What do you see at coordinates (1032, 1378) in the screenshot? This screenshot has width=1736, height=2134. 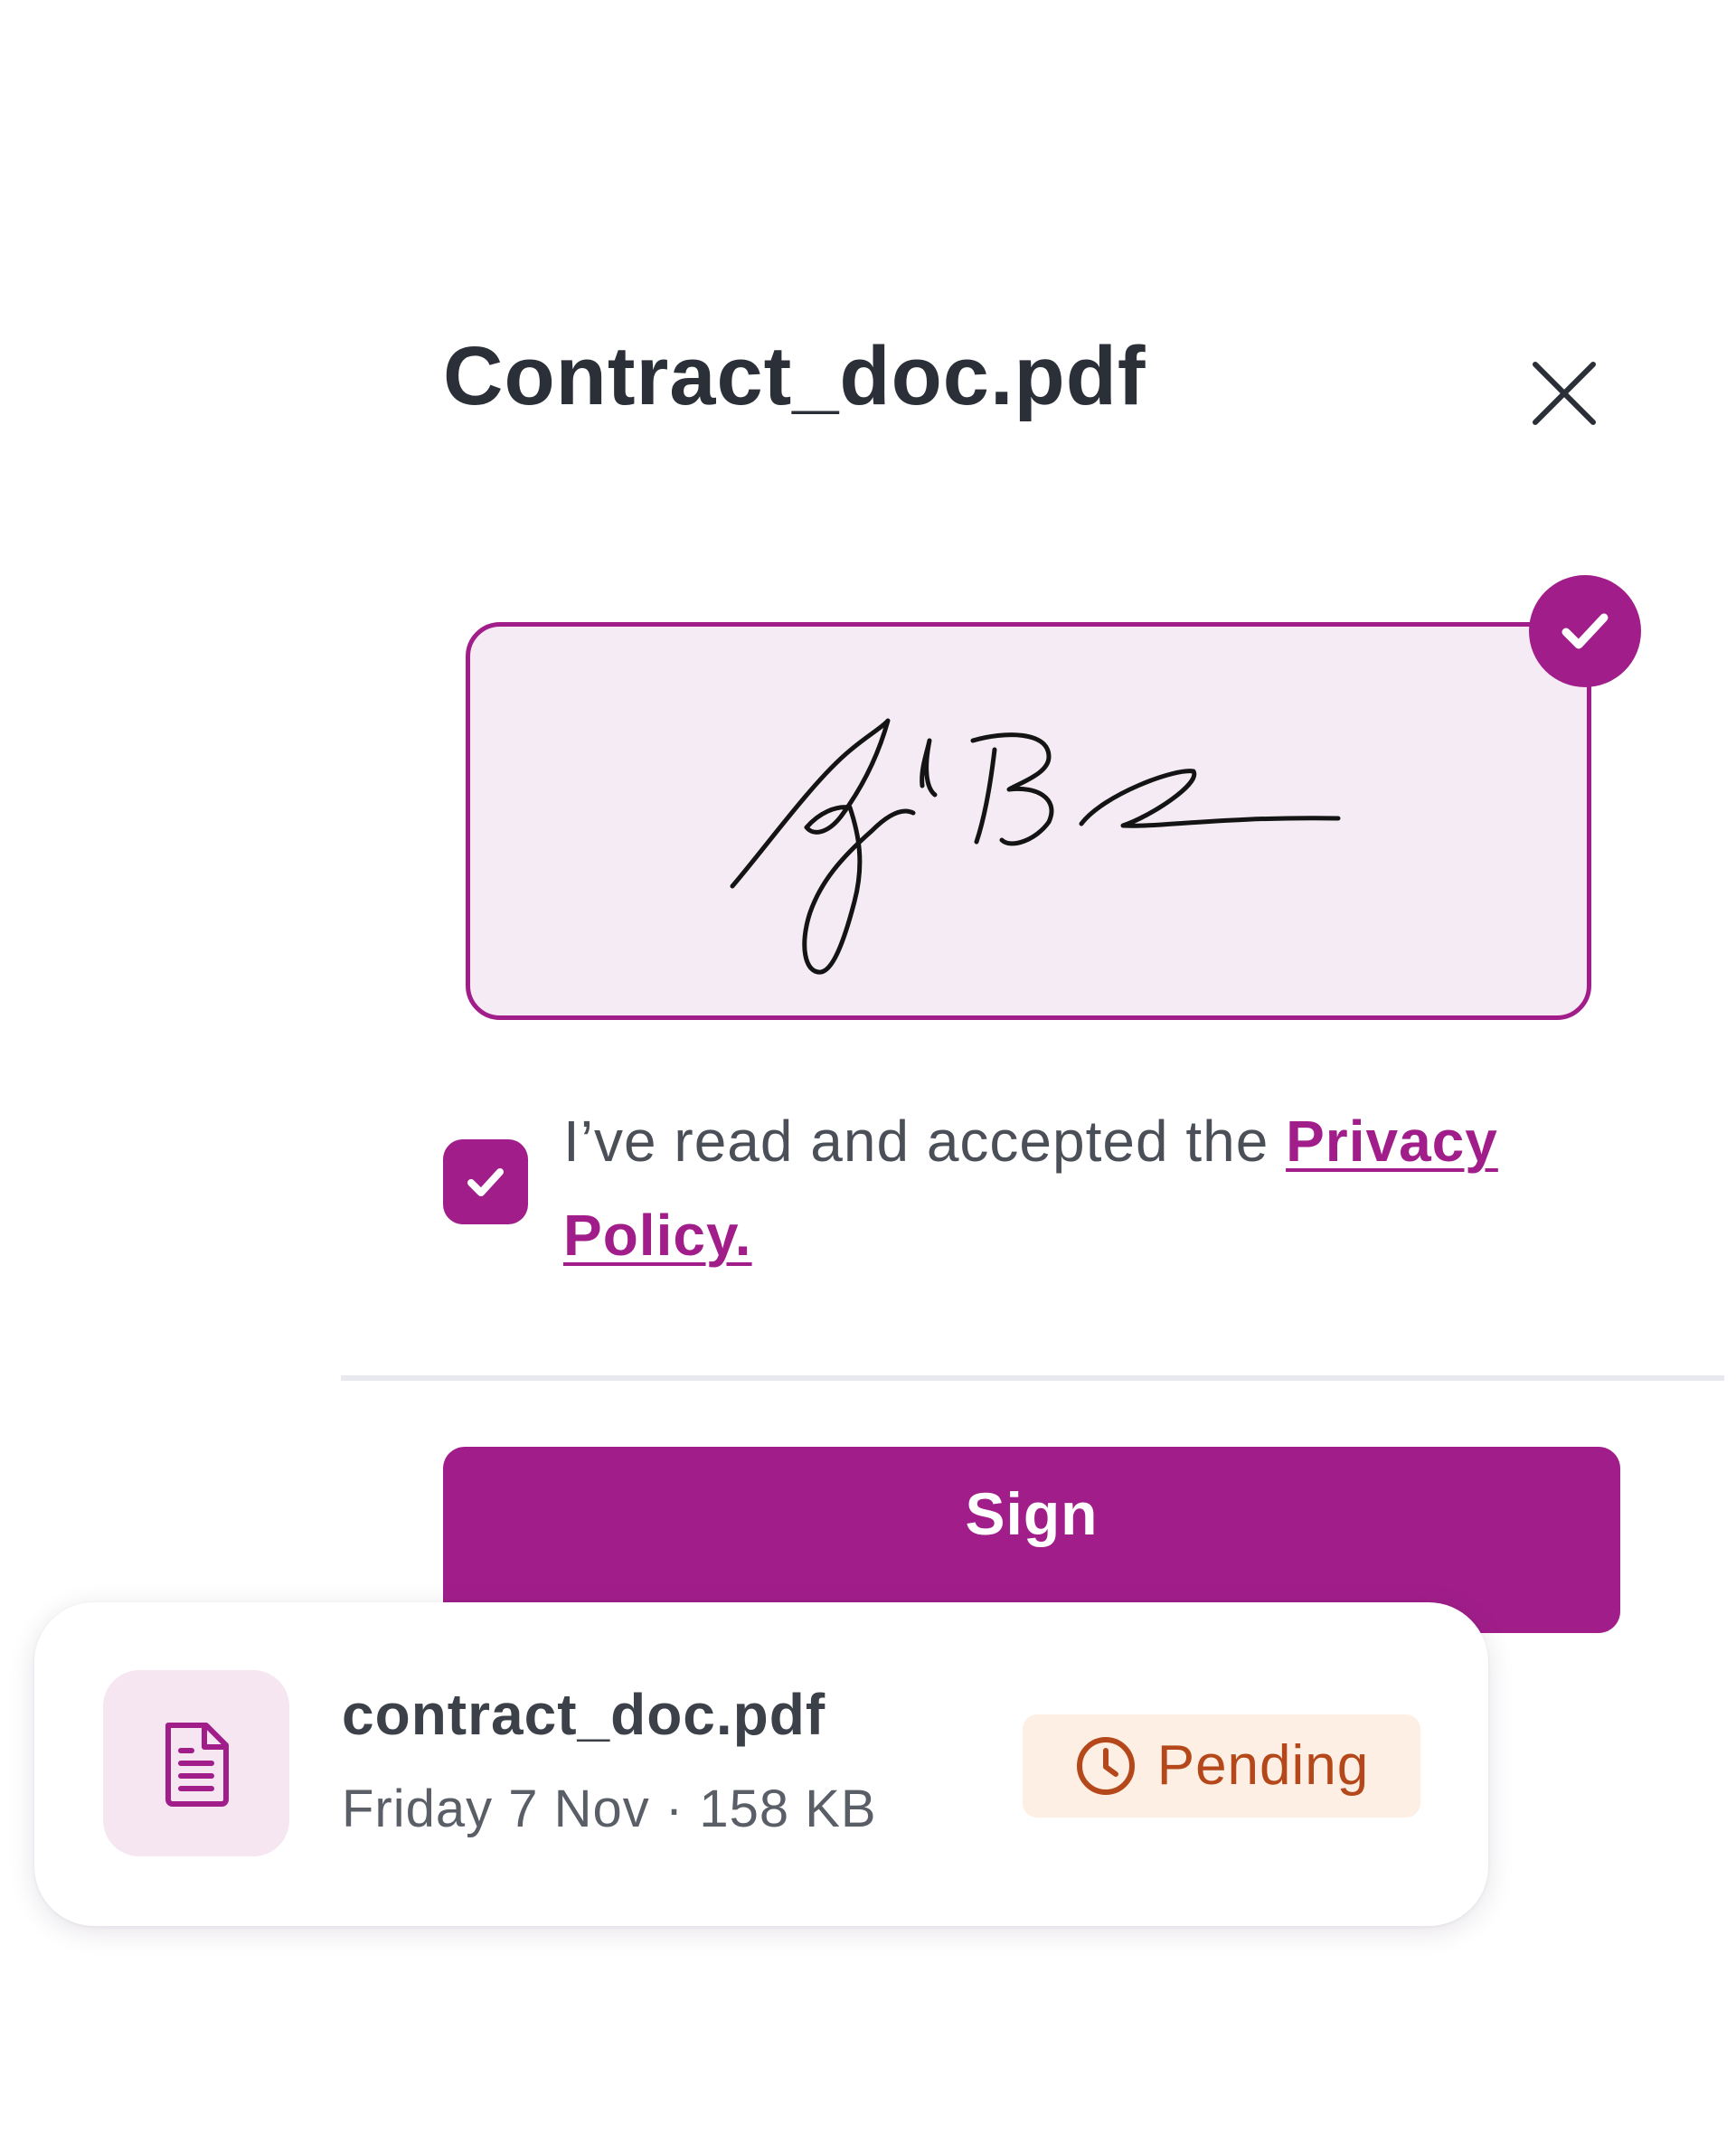 I see `divider` at bounding box center [1032, 1378].